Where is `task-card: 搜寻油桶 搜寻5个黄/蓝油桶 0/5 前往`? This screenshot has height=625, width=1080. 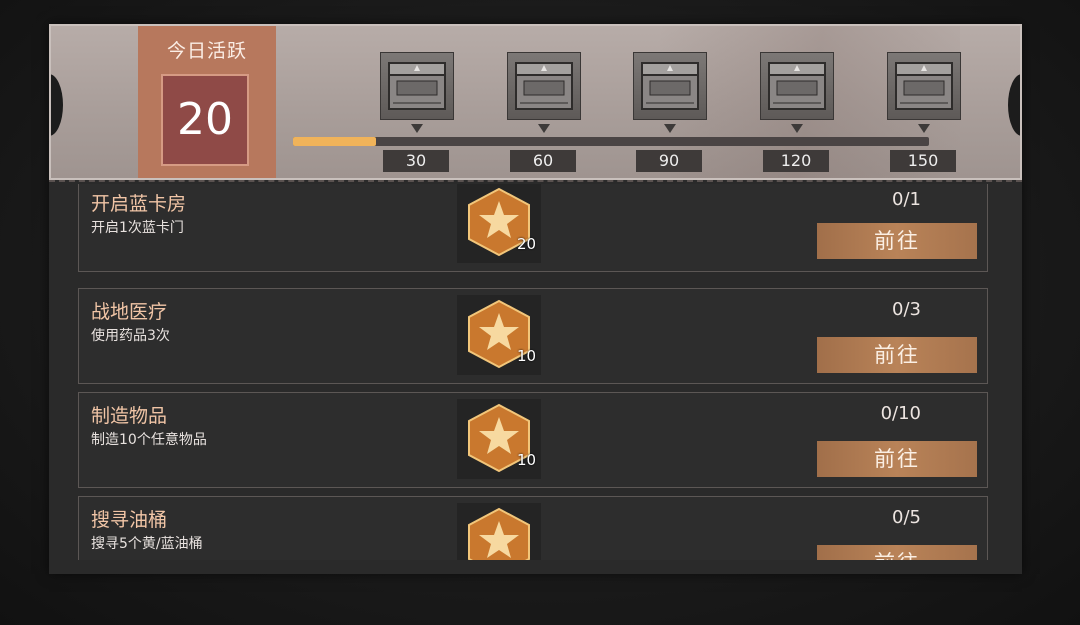 task-card: 搜寻油桶 搜寻5个黄/蓝油桶 0/5 前往 is located at coordinates (533, 528).